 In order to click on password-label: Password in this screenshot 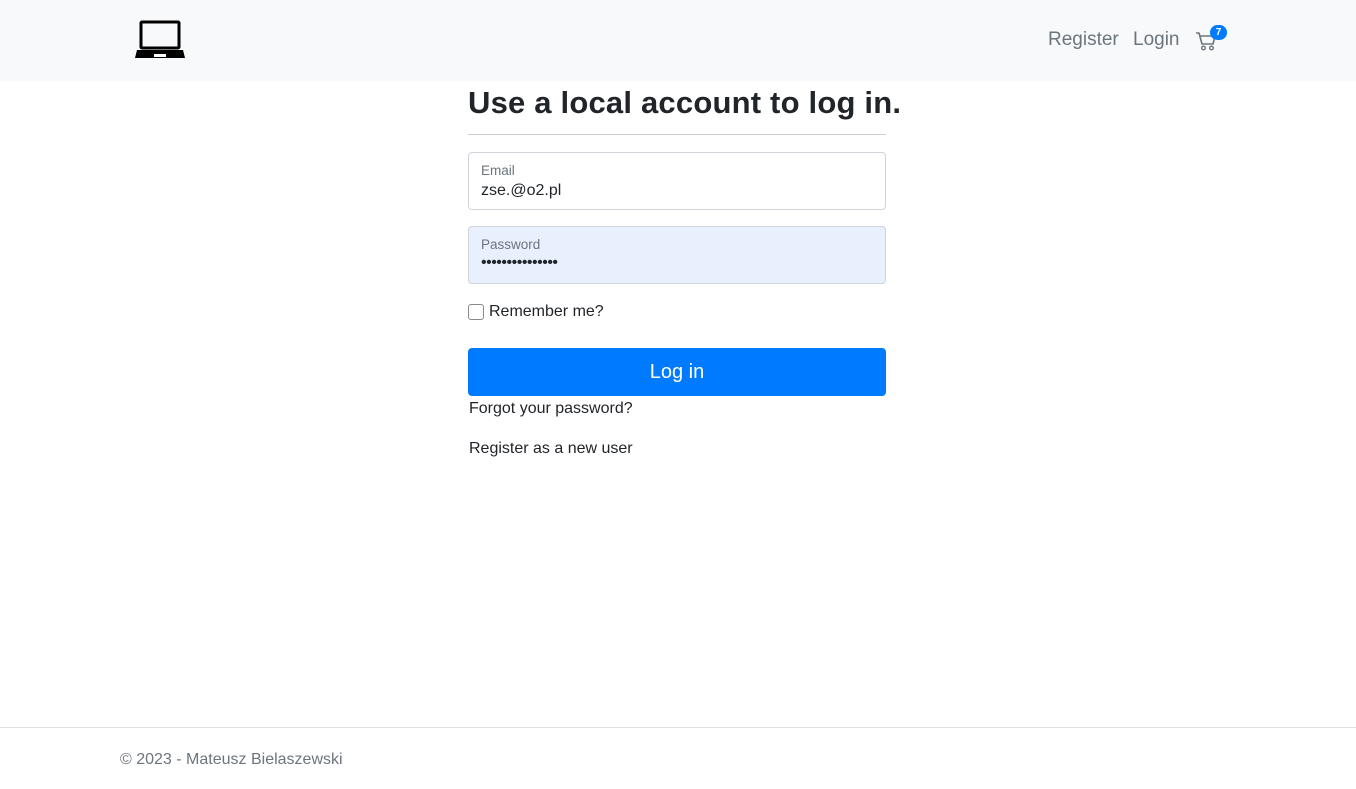, I will do `click(511, 244)`.